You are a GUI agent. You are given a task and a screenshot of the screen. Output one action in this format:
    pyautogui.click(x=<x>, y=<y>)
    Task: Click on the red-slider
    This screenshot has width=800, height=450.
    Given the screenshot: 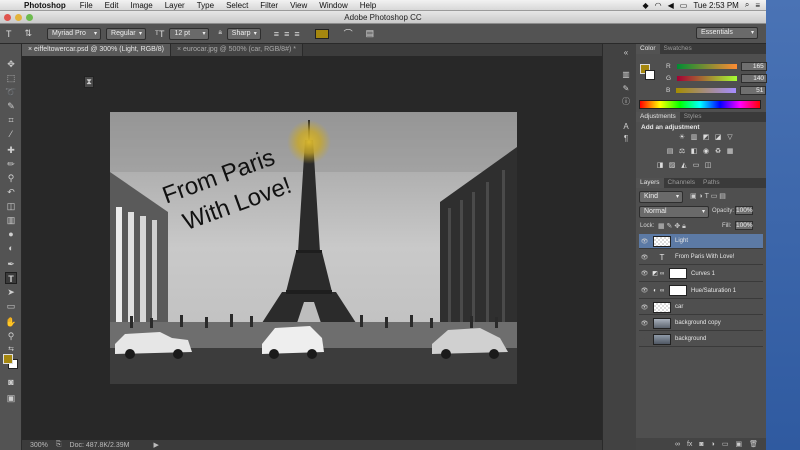 What is the action you would take?
    pyautogui.click(x=706, y=66)
    